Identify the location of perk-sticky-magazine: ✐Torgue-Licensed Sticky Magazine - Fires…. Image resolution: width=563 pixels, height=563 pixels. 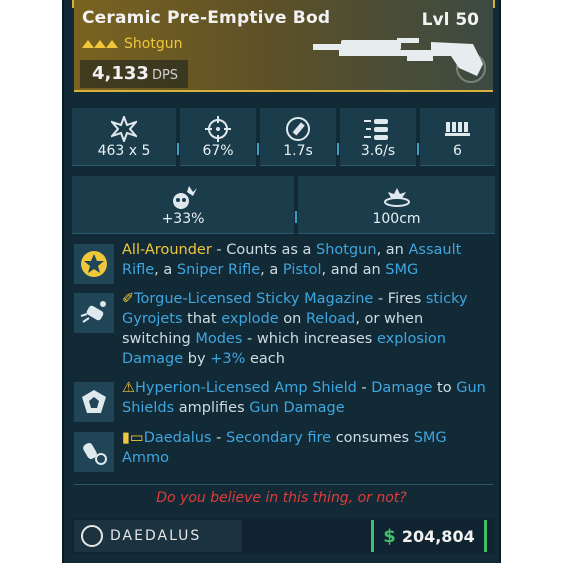
(283, 331).